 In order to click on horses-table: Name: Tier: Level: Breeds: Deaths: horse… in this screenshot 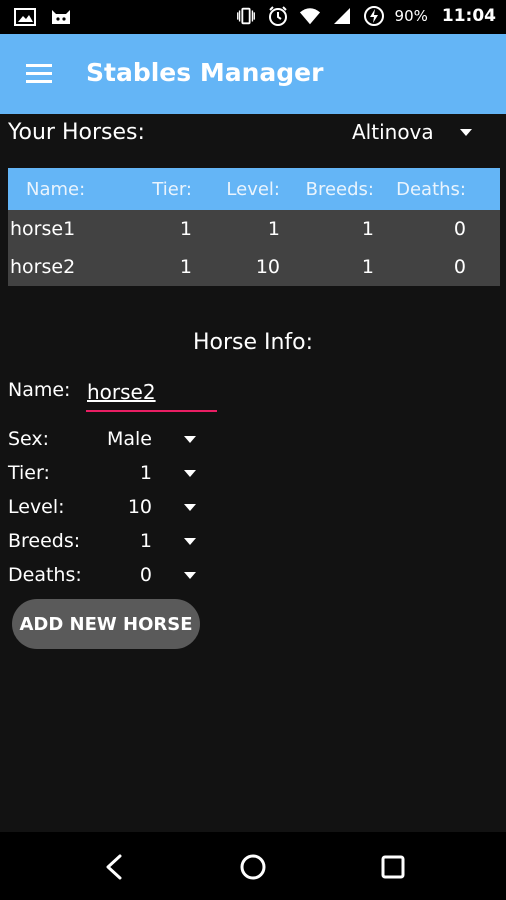, I will do `click(254, 227)`.